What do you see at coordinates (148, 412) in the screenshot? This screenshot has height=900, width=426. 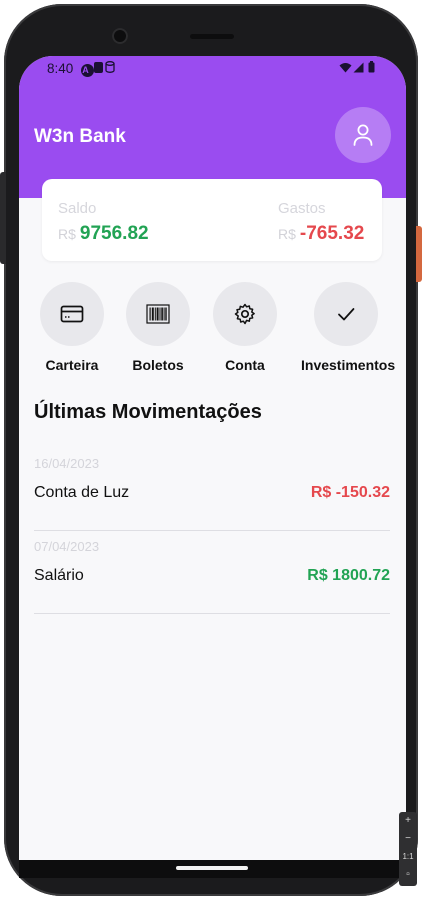 I see `section-title: Últimas Movimentações` at bounding box center [148, 412].